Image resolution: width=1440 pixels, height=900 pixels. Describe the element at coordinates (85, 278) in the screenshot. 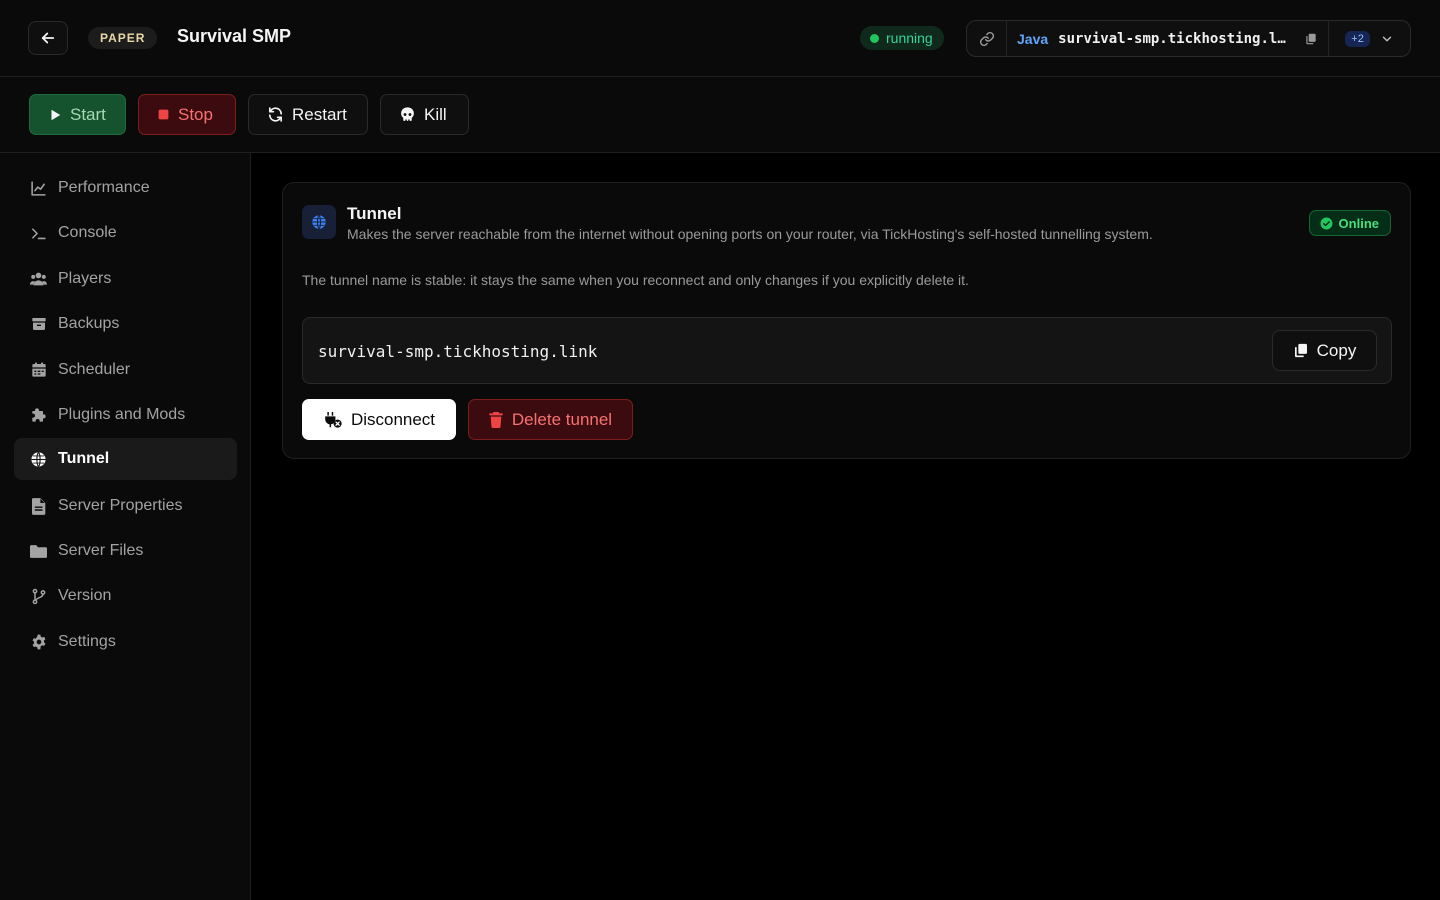

I see `sidebar-item-label: Players` at that location.